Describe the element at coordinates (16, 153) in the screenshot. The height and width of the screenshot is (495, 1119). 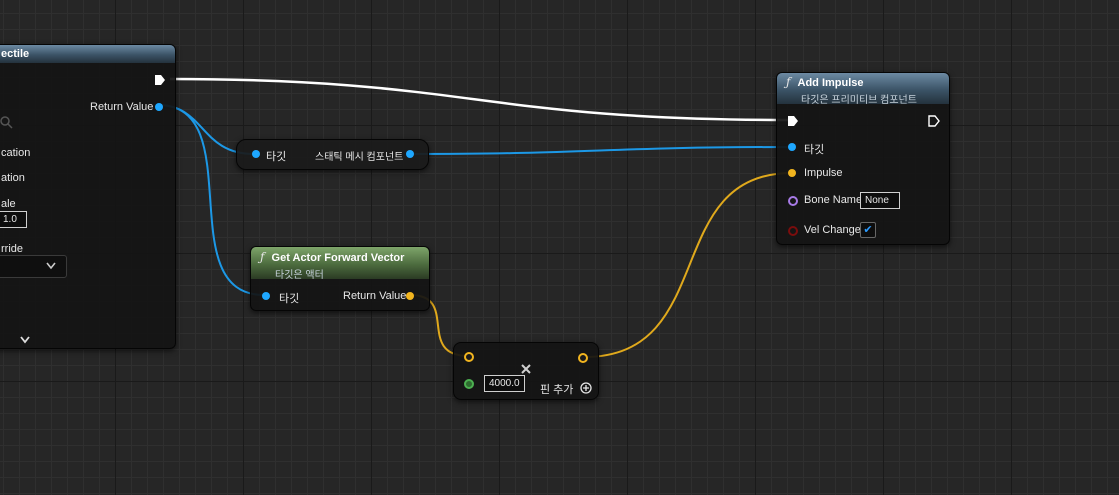
I see `spawn-row-location: cation` at that location.